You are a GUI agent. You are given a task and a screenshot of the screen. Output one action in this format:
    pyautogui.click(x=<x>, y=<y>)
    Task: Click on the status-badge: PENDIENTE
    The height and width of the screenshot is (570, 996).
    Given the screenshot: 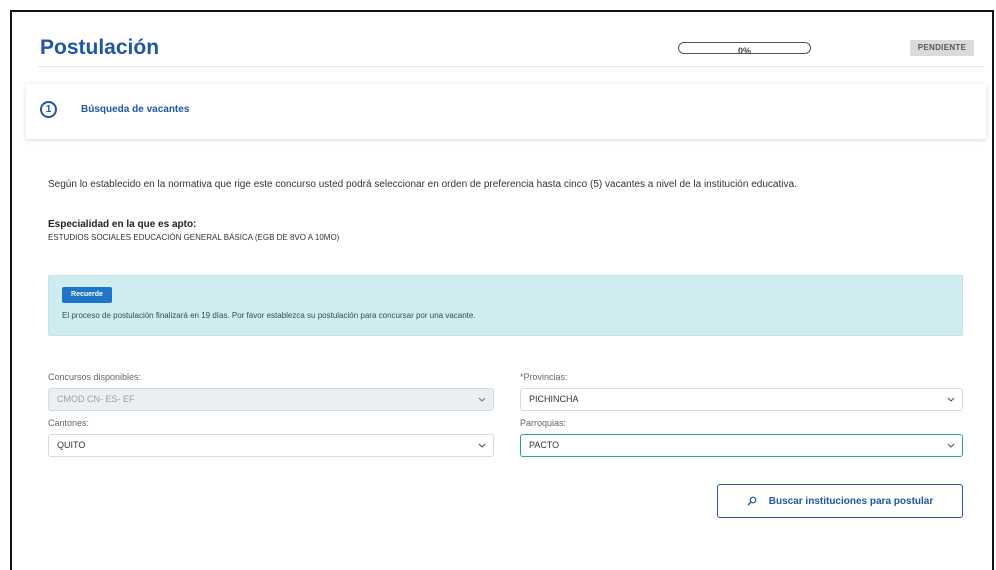 What is the action you would take?
    pyautogui.click(x=942, y=48)
    